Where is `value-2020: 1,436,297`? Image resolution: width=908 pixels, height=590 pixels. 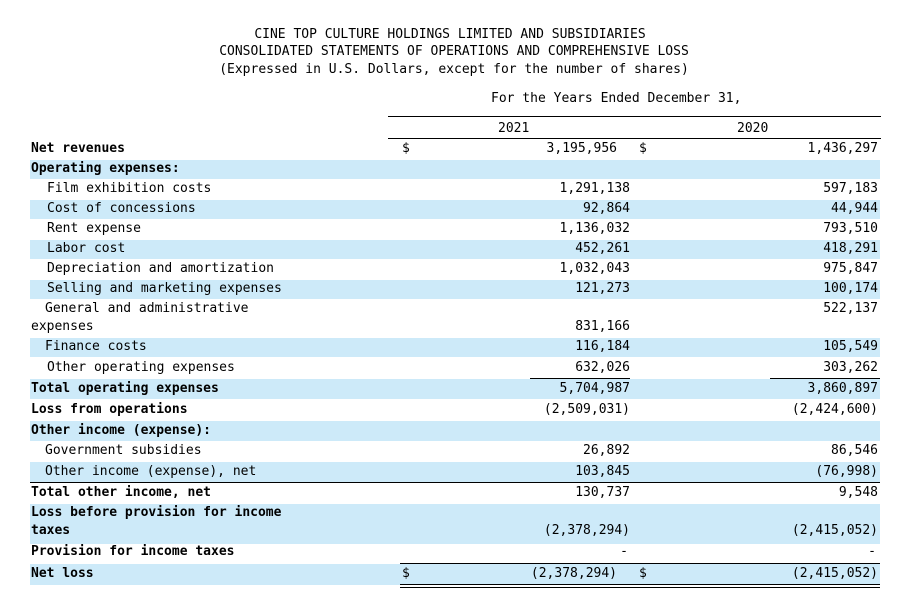
value-2020: 1,436,297 is located at coordinates (842, 148).